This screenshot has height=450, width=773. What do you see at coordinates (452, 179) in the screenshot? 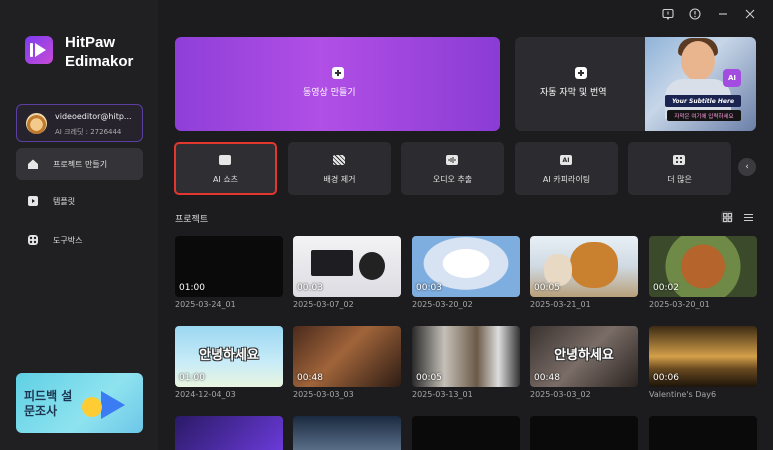
I see `tool-label: 오디오 추출` at bounding box center [452, 179].